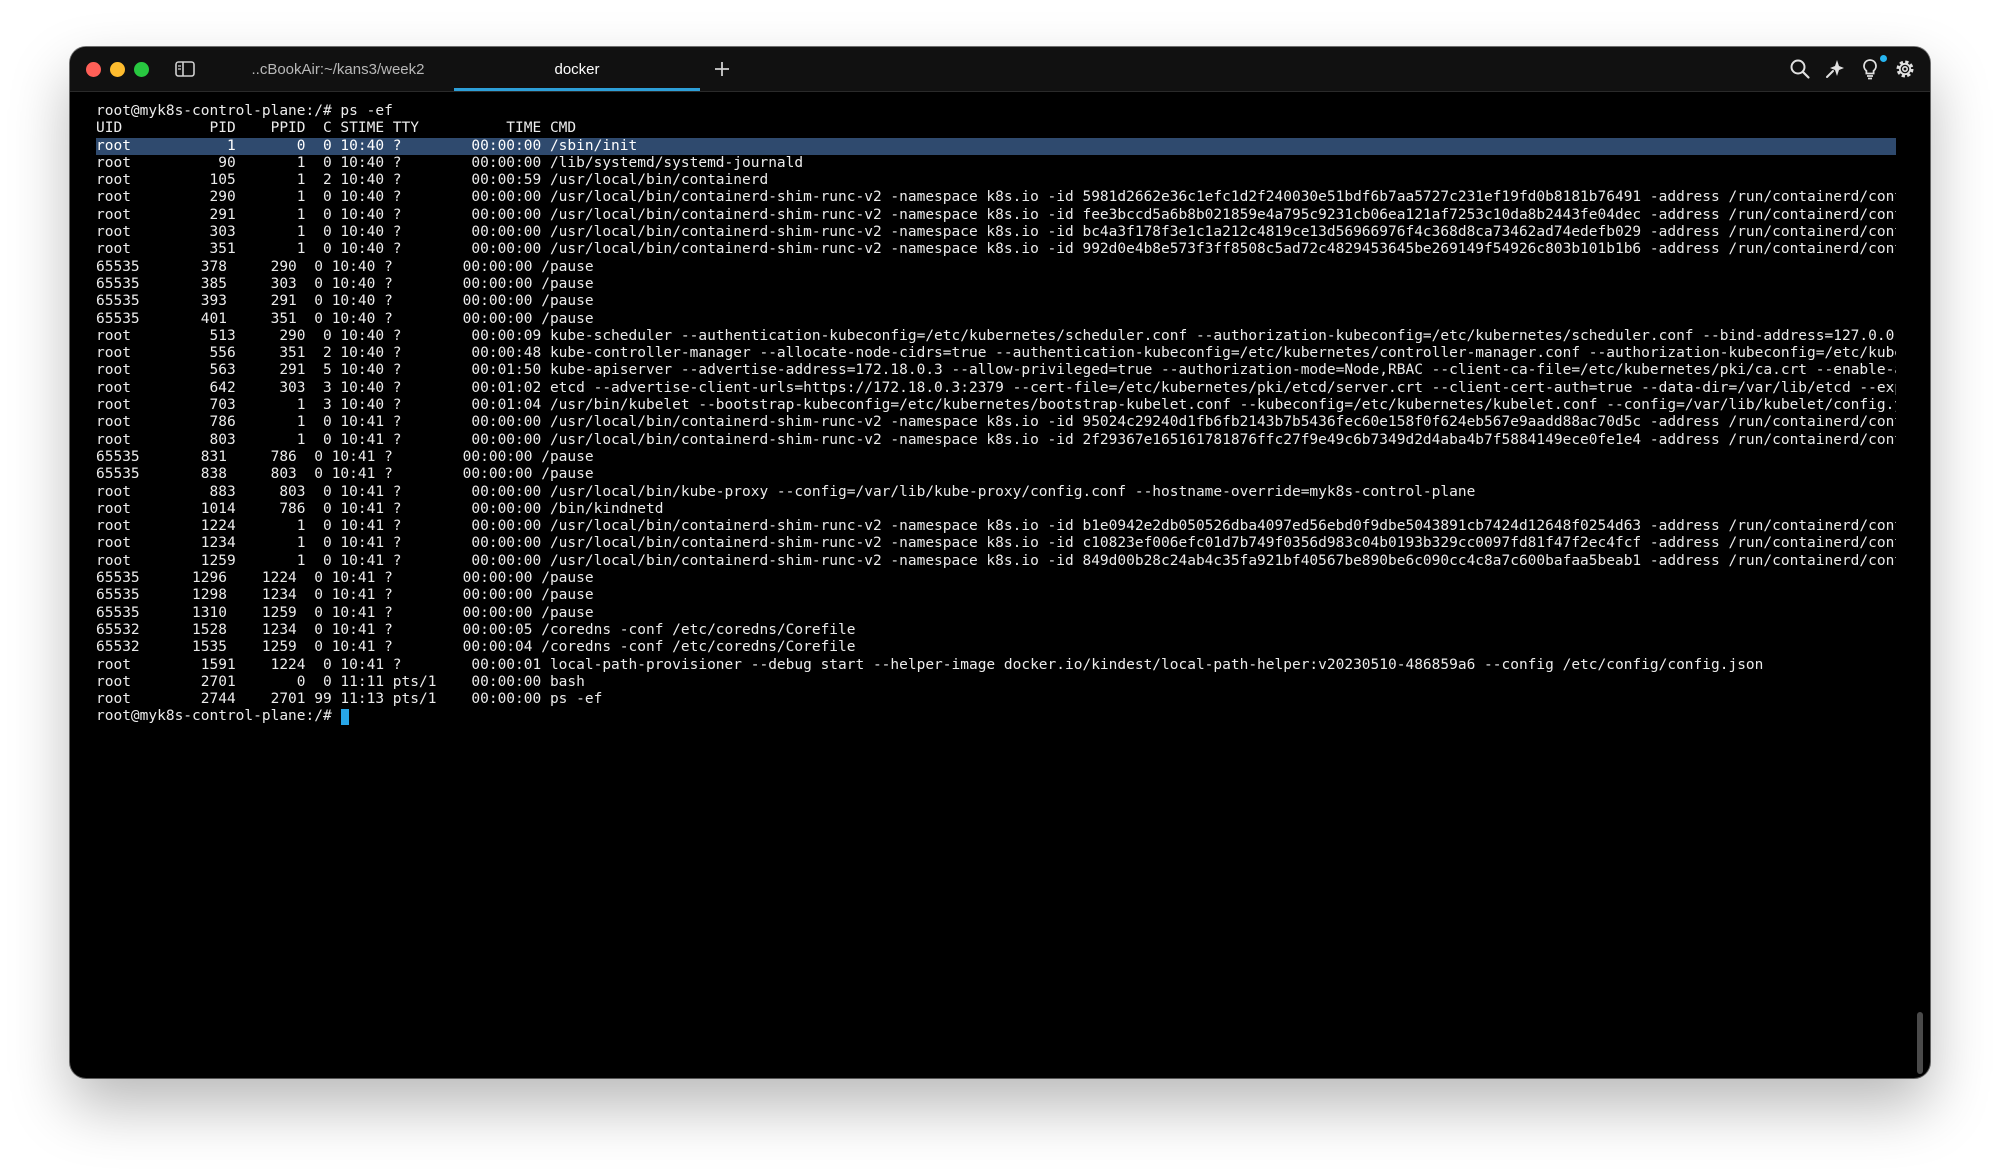 The width and height of the screenshot is (2000, 1171). What do you see at coordinates (1905, 69) in the screenshot?
I see `gear-icon` at bounding box center [1905, 69].